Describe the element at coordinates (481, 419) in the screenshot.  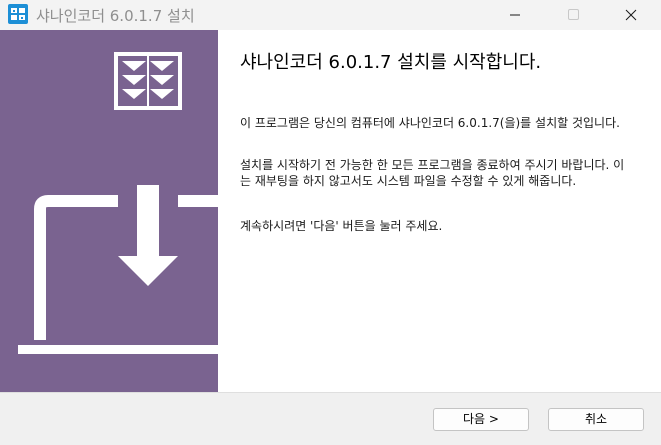
I see `next-button: 다음 >` at that location.